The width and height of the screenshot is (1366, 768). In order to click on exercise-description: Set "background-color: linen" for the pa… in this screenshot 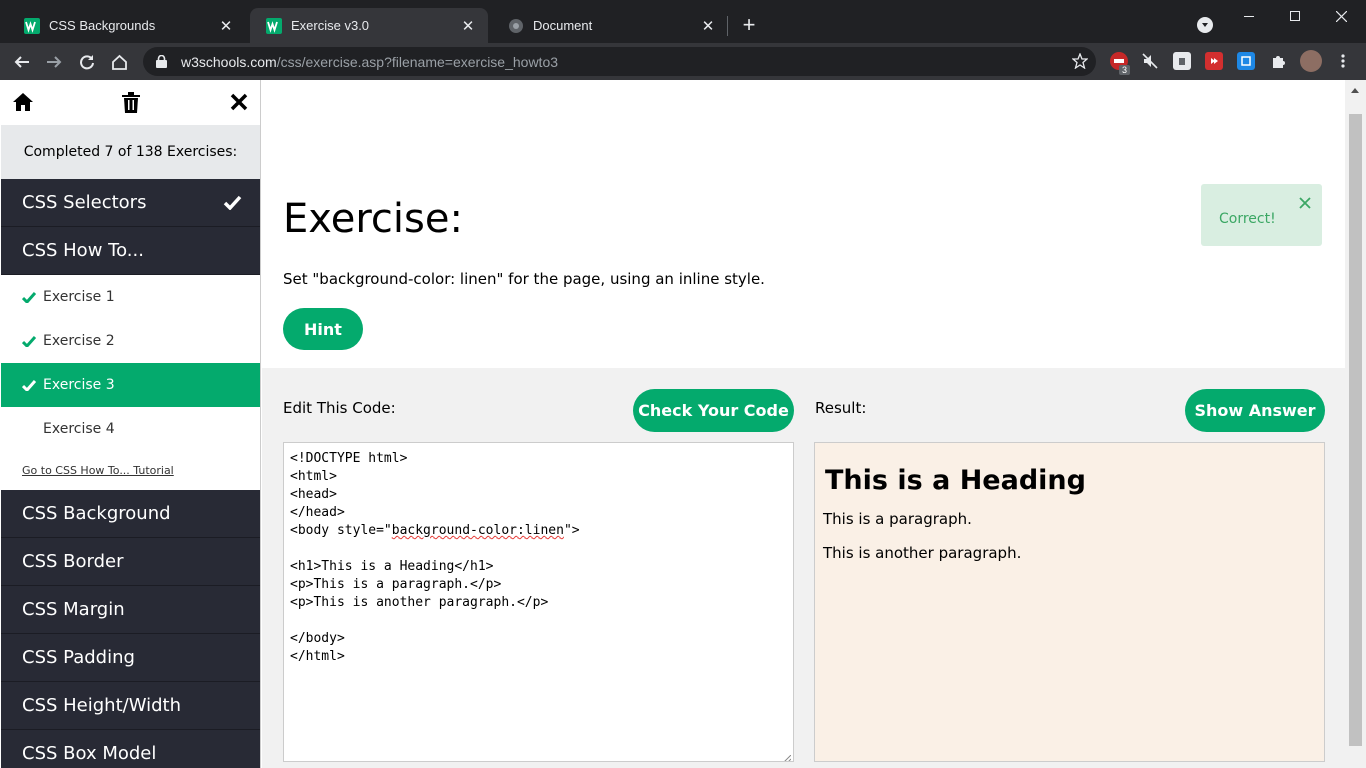, I will do `click(524, 279)`.